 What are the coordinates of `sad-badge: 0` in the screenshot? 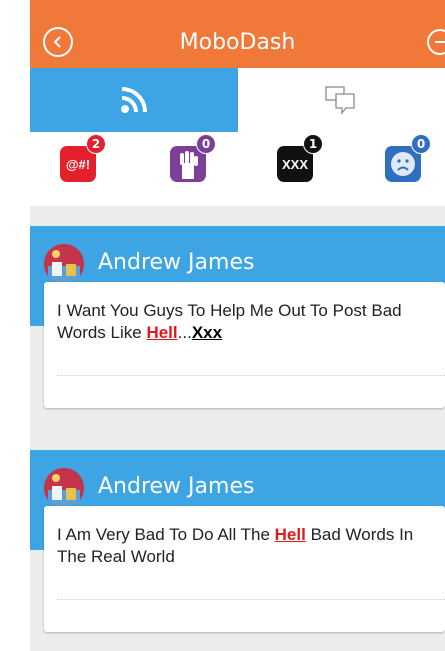 It's located at (408, 158).